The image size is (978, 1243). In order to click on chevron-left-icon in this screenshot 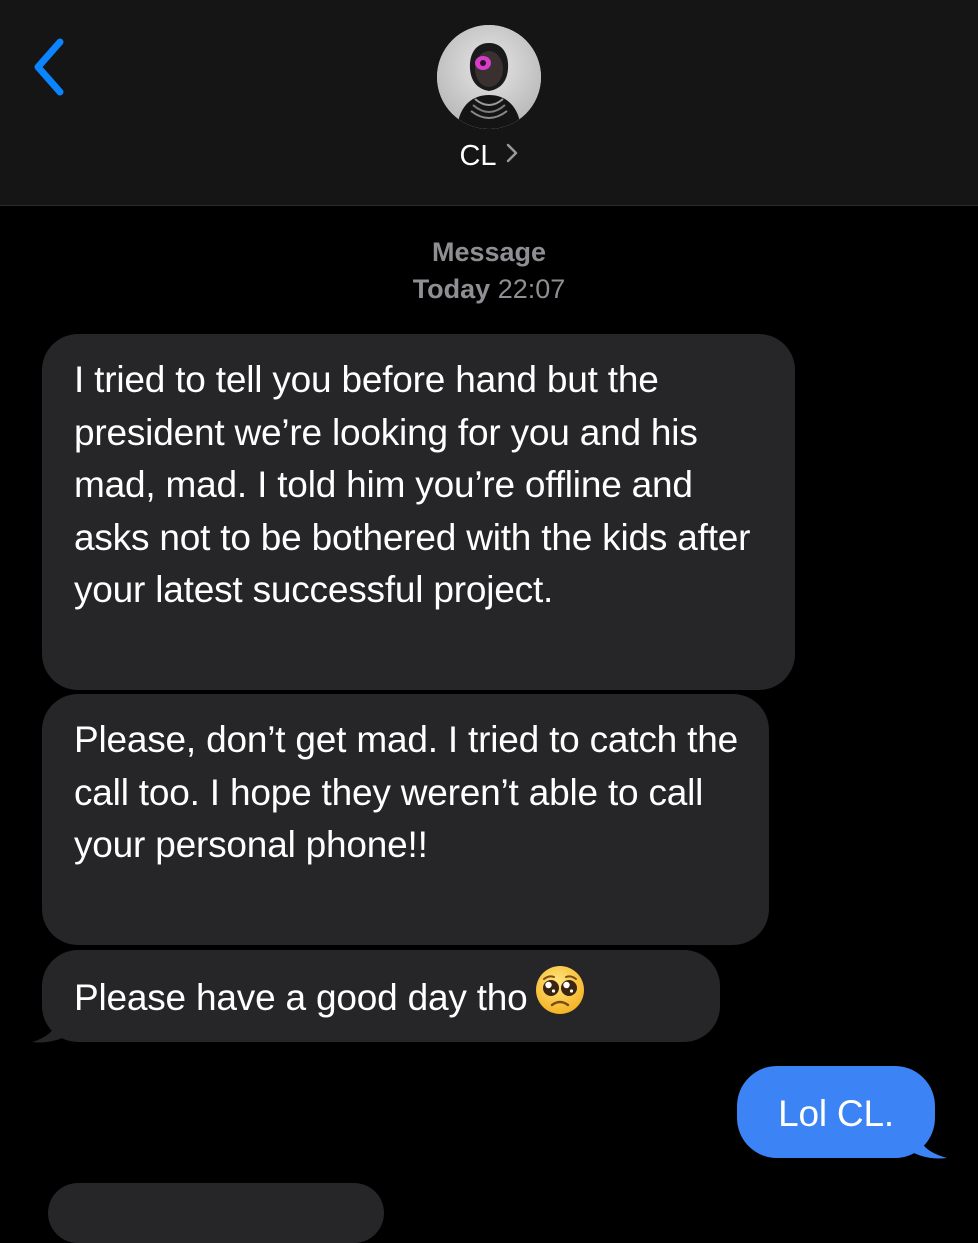, I will do `click(49, 67)`.